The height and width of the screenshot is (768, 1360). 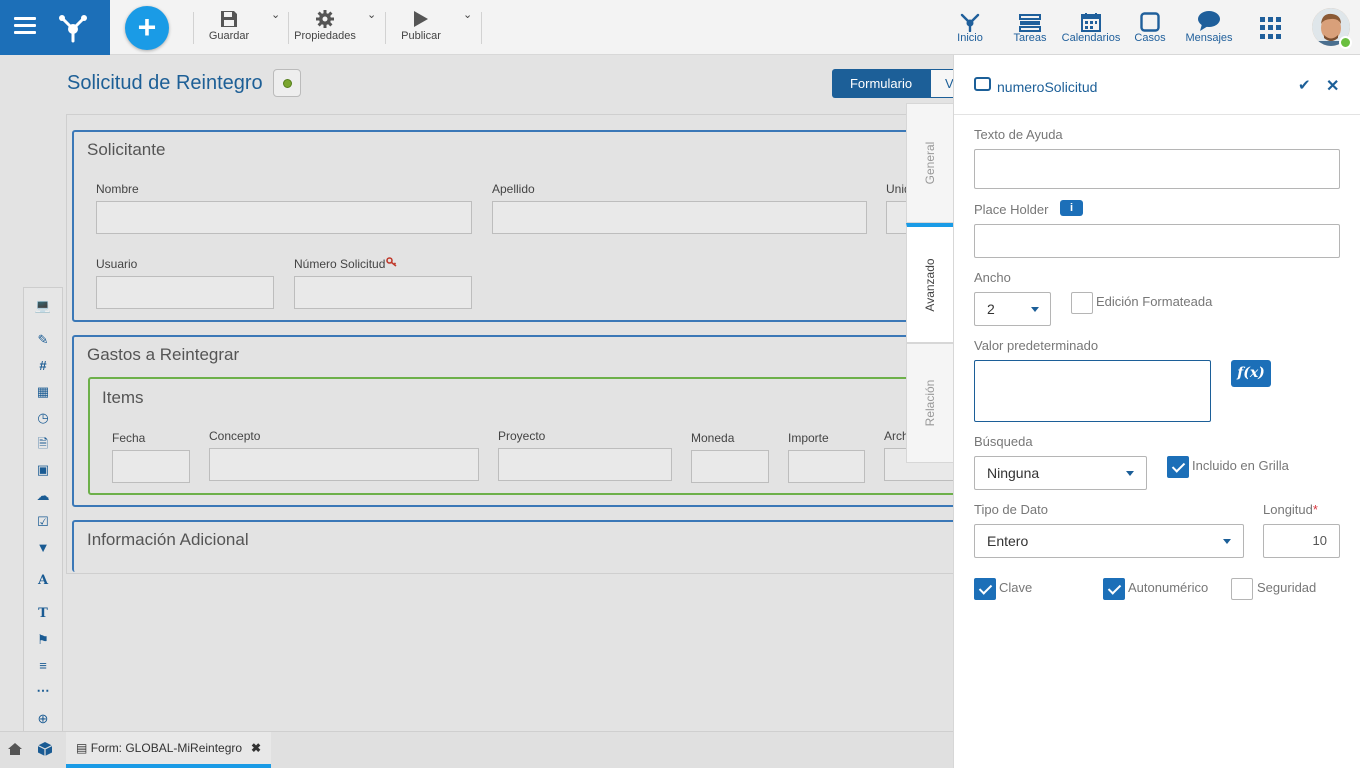 I want to click on tab-avanzado: Avanzado, so click(x=929, y=283).